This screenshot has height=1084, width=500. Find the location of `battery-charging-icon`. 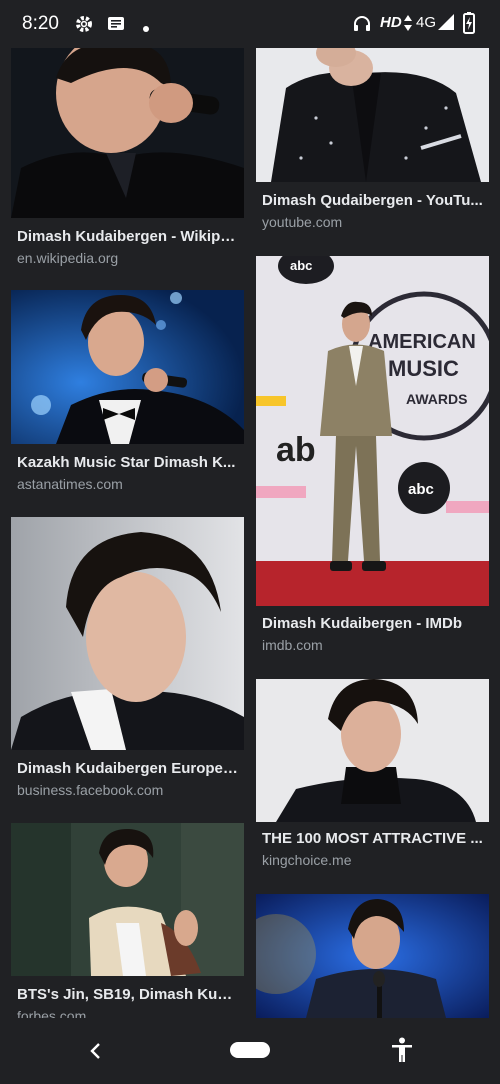

battery-charging-icon is located at coordinates (469, 25).